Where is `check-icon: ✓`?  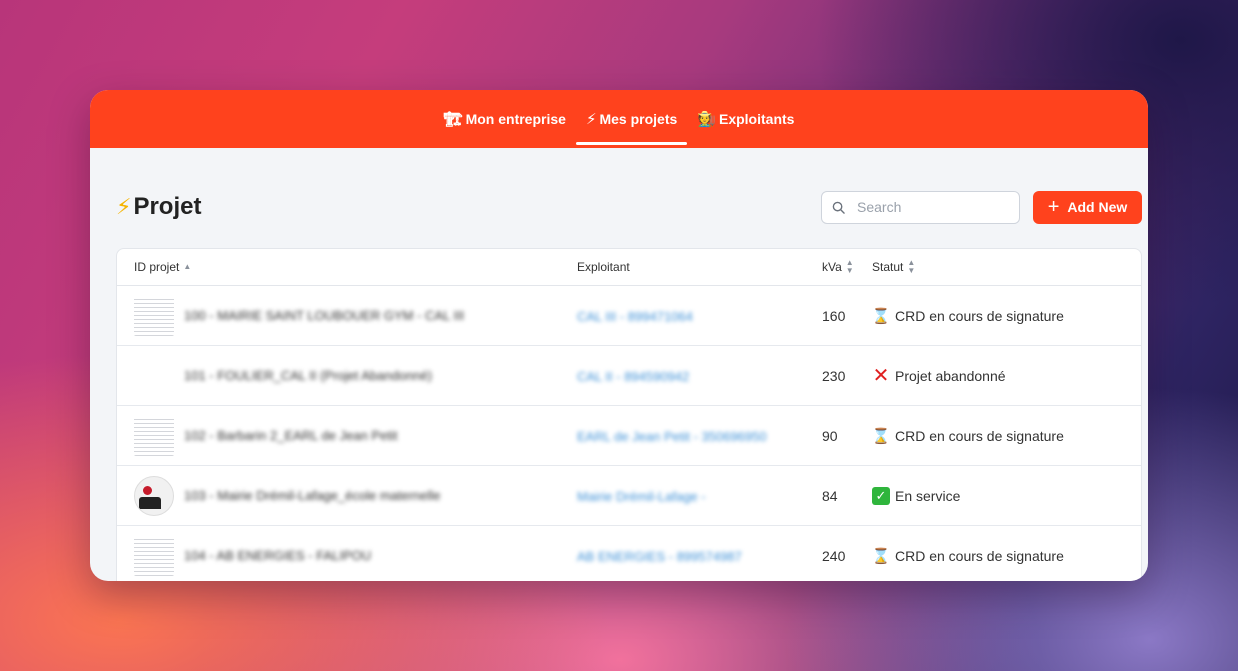
check-icon: ✓ is located at coordinates (881, 495).